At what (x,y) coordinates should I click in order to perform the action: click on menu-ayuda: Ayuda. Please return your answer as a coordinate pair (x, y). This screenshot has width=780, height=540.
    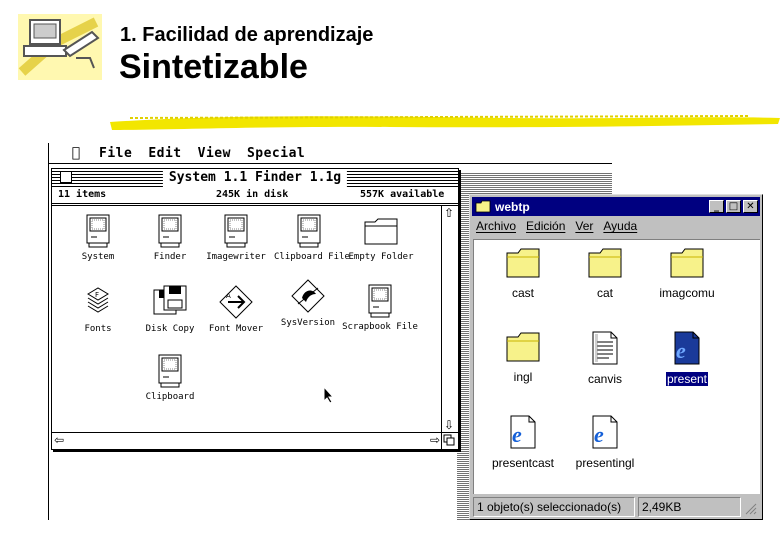
    Looking at the image, I should click on (620, 226).